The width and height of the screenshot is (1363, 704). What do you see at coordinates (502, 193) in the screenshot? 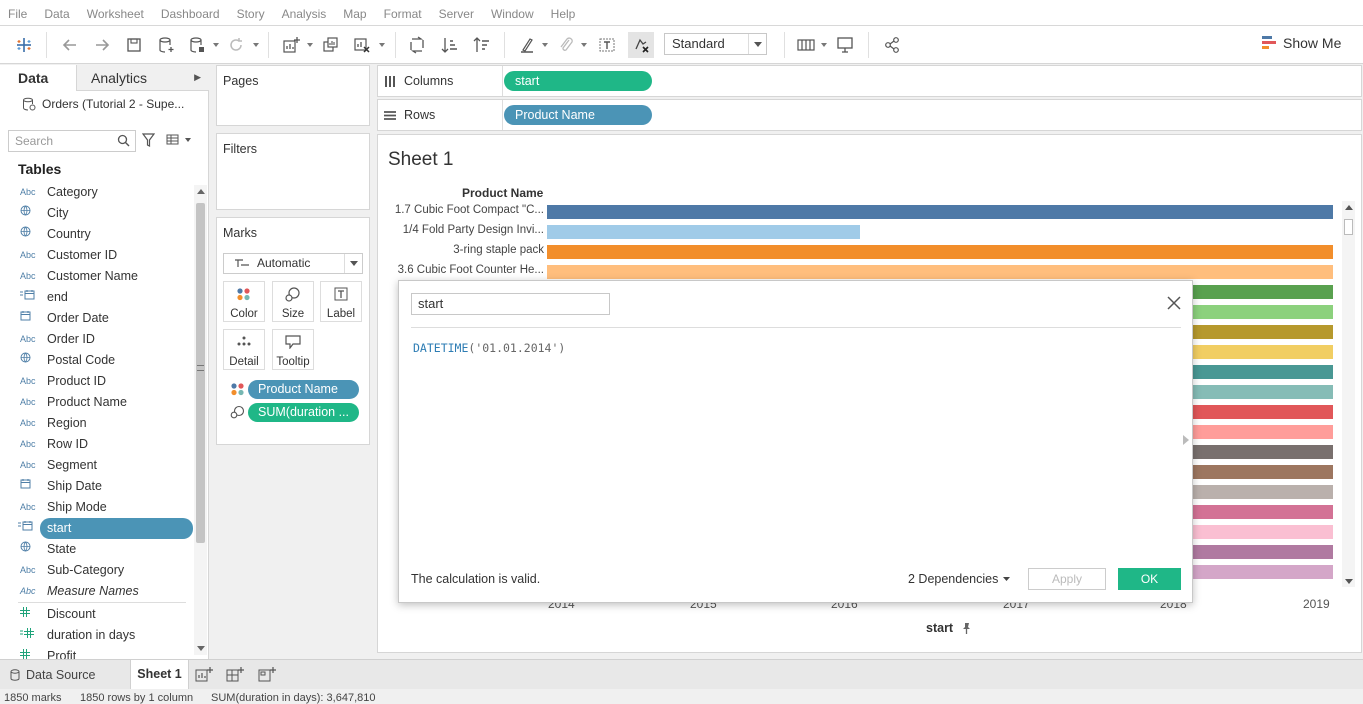
I see `row-header: Product Name` at bounding box center [502, 193].